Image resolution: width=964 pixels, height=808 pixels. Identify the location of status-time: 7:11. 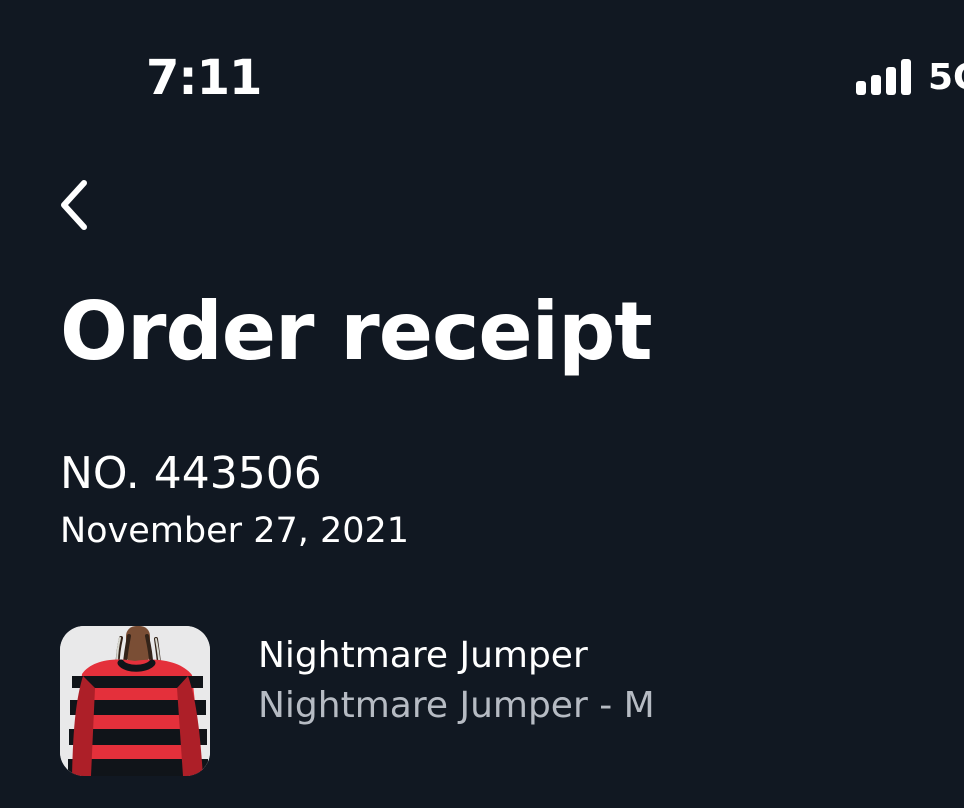
(204, 78).